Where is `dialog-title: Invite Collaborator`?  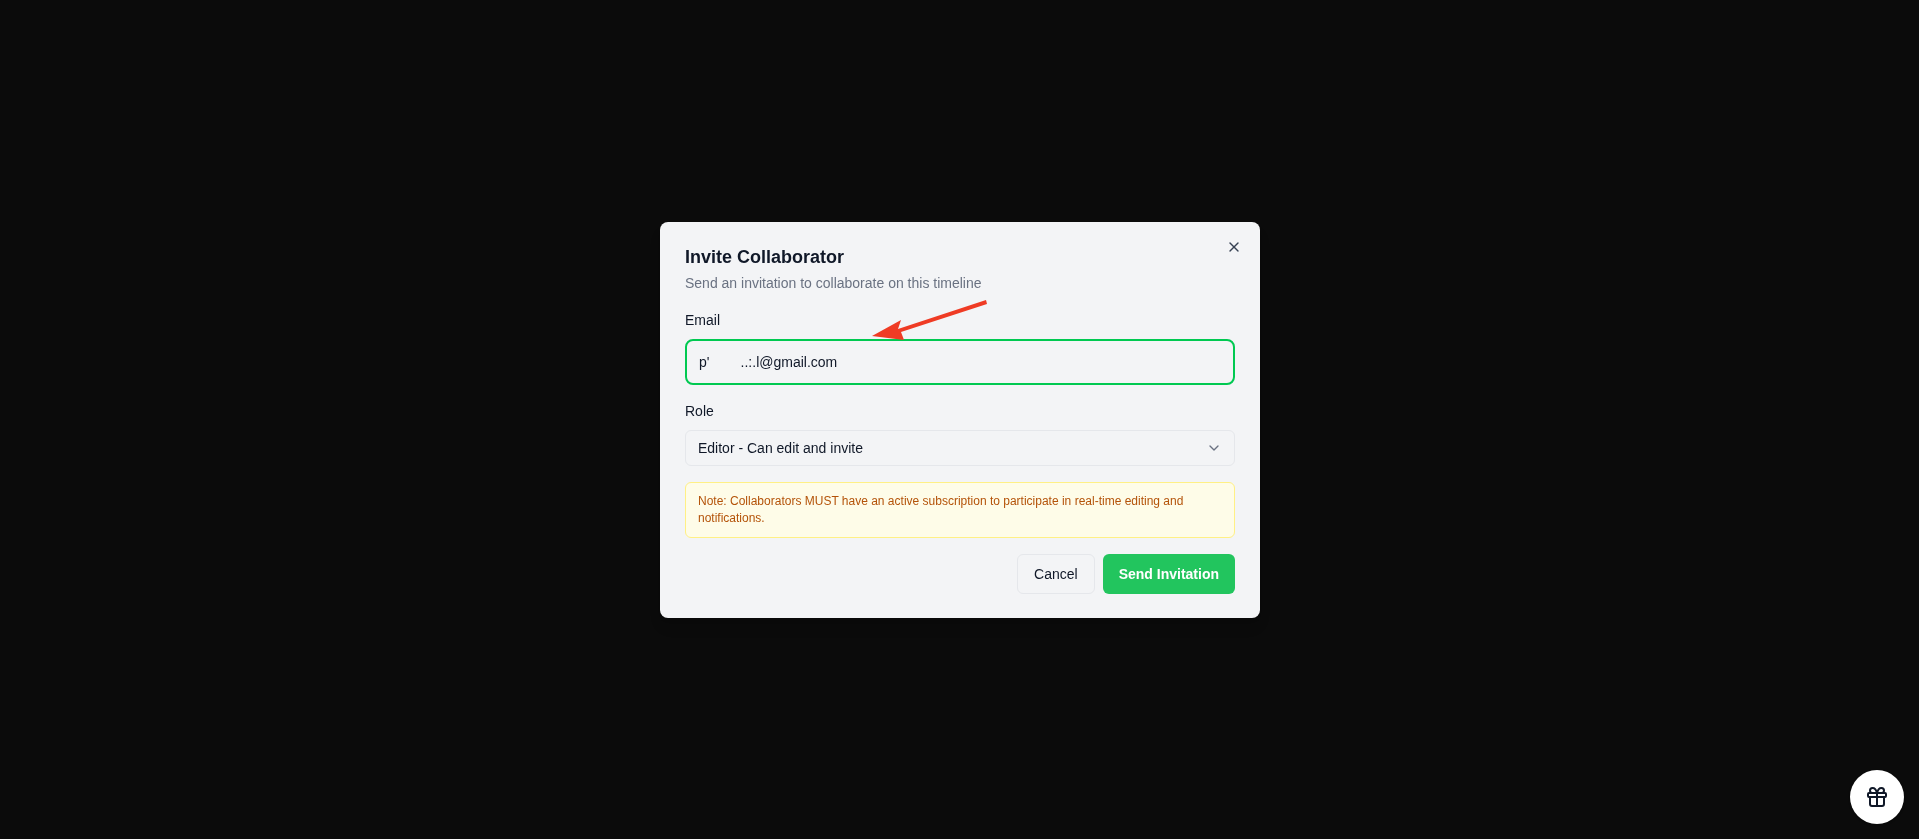
dialog-title: Invite Collaborator is located at coordinates (765, 257).